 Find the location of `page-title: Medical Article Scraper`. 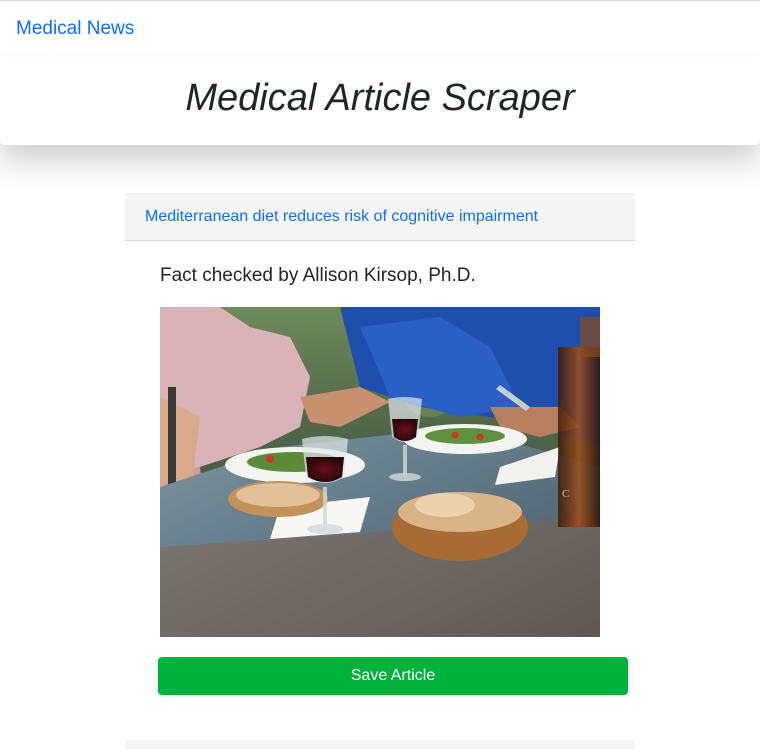

page-title: Medical Article Scraper is located at coordinates (380, 98).